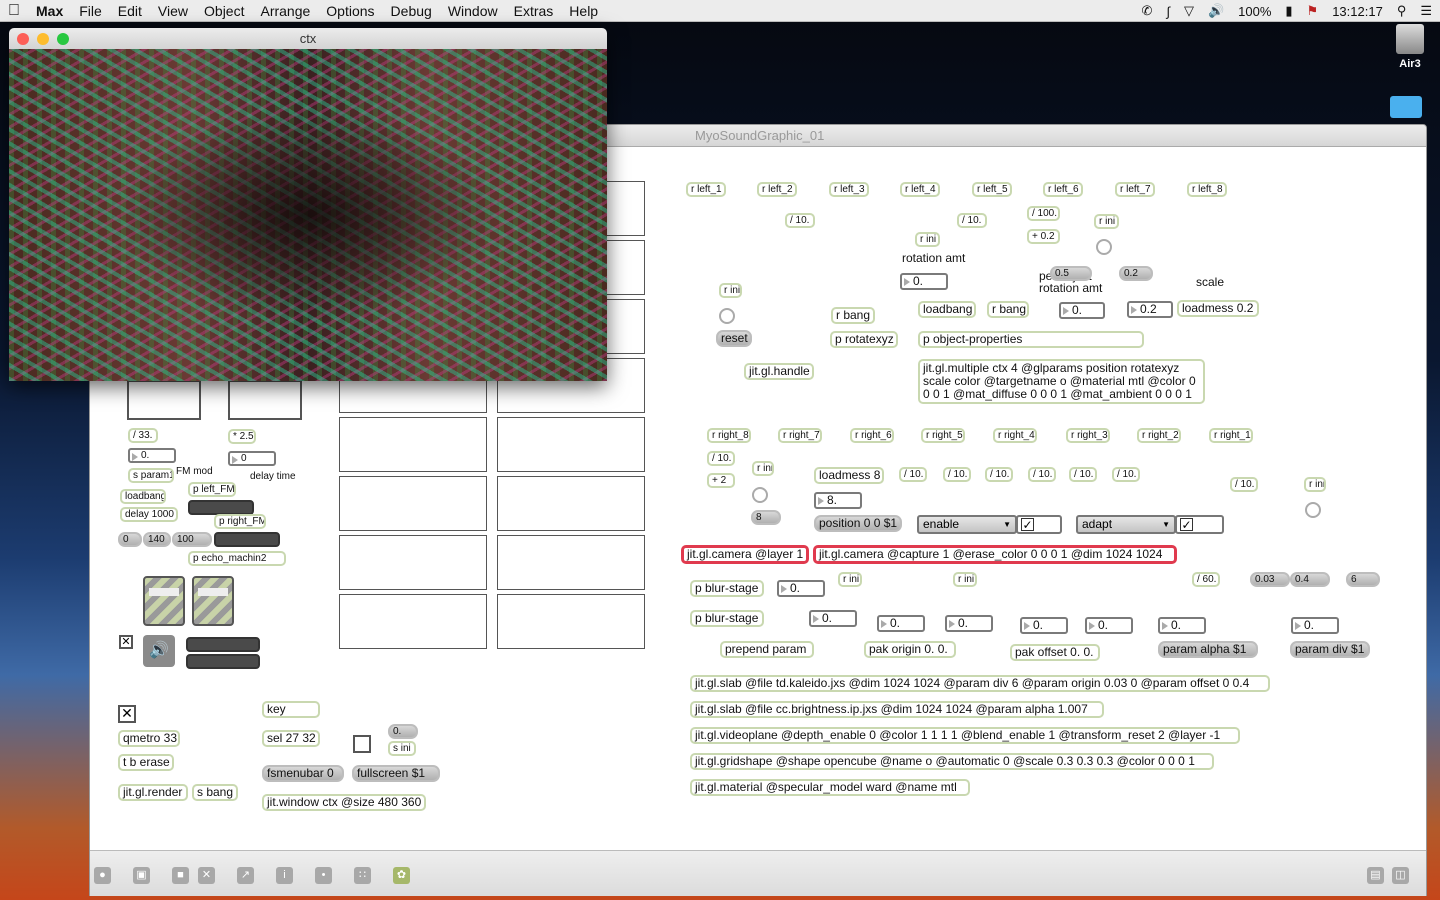 Image resolution: width=1440 pixels, height=900 pixels. I want to click on sidebar-icon: ◫, so click(1400, 875).